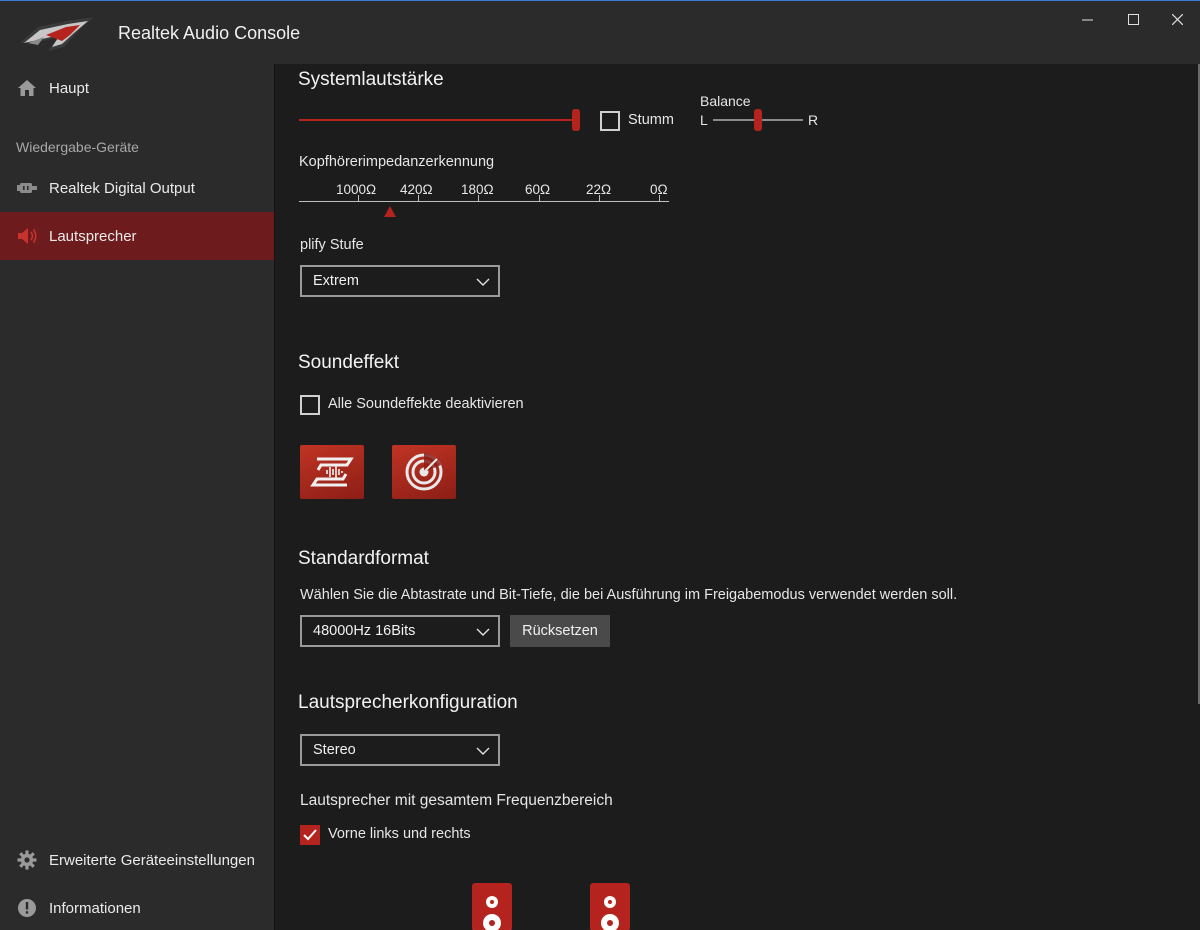  I want to click on sonic-studio-button, so click(332, 472).